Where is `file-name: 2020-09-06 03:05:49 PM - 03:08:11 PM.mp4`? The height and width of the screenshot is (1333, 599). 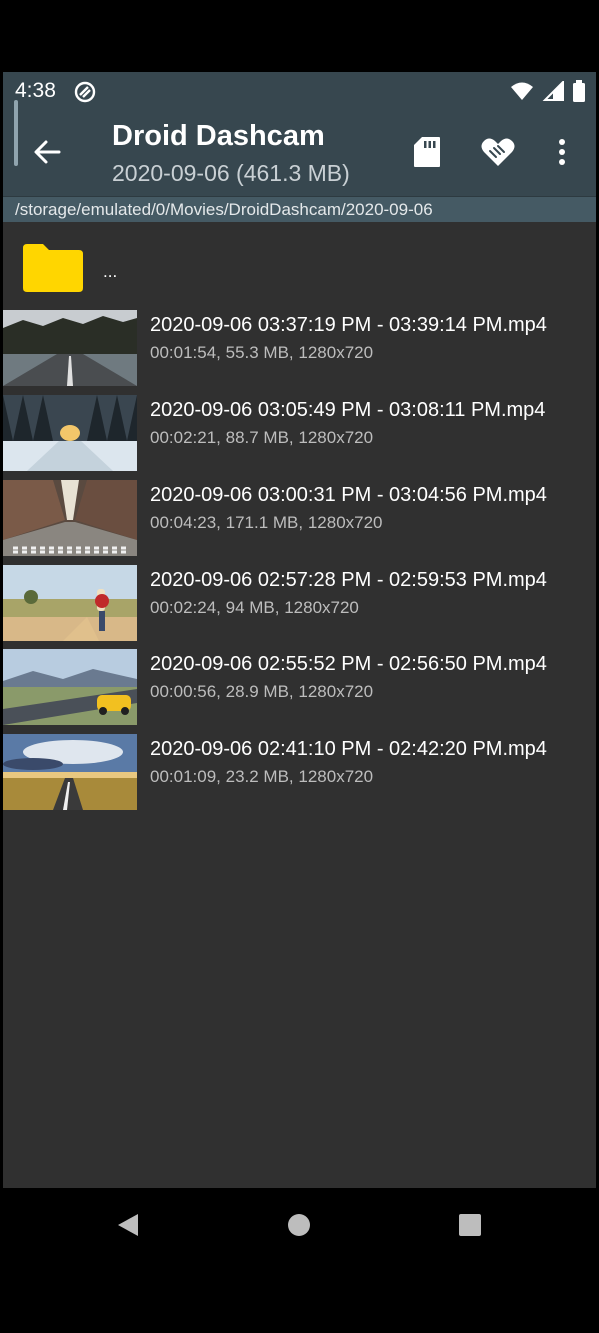
file-name: 2020-09-06 03:05:49 PM - 03:08:11 PM.mp4 is located at coordinates (348, 410).